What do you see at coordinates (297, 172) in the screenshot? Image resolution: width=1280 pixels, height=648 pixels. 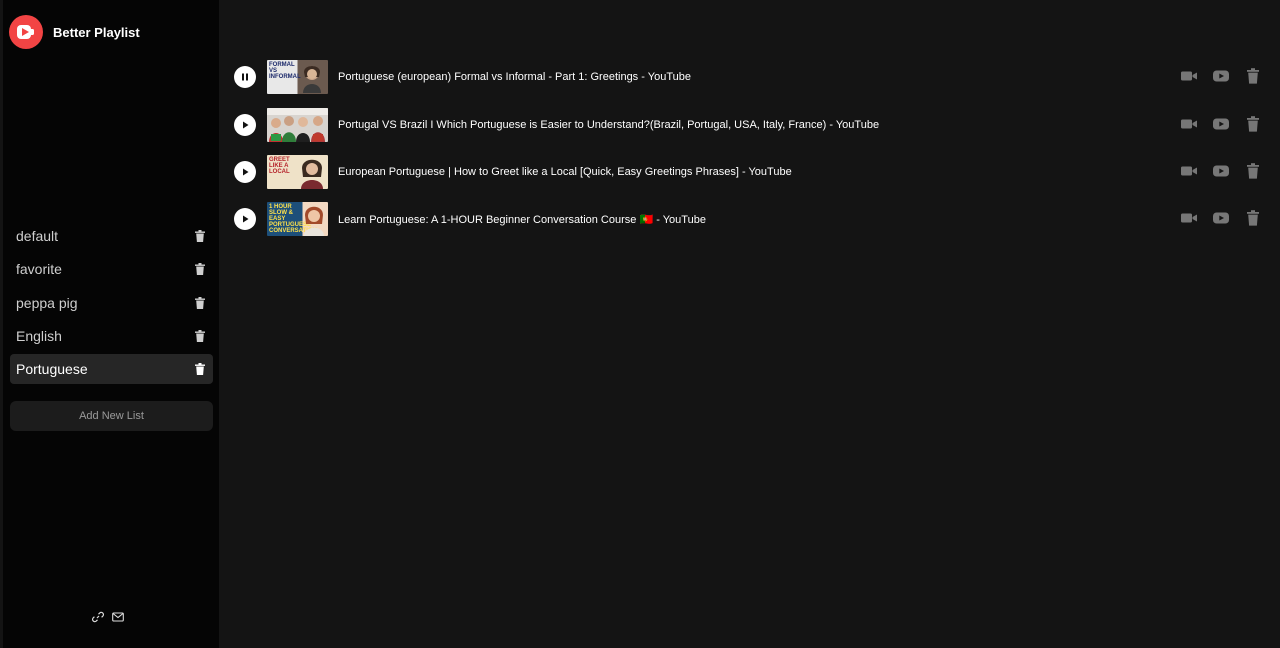 I see `track-thumbnail: GREET LIKE A LOCAL` at bounding box center [297, 172].